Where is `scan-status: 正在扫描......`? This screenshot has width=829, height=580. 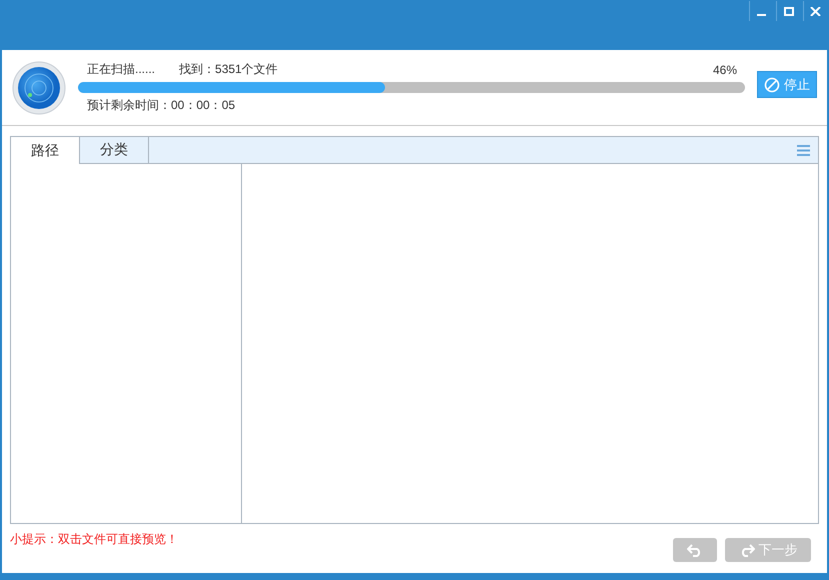
scan-status: 正在扫描...... is located at coordinates (121, 69).